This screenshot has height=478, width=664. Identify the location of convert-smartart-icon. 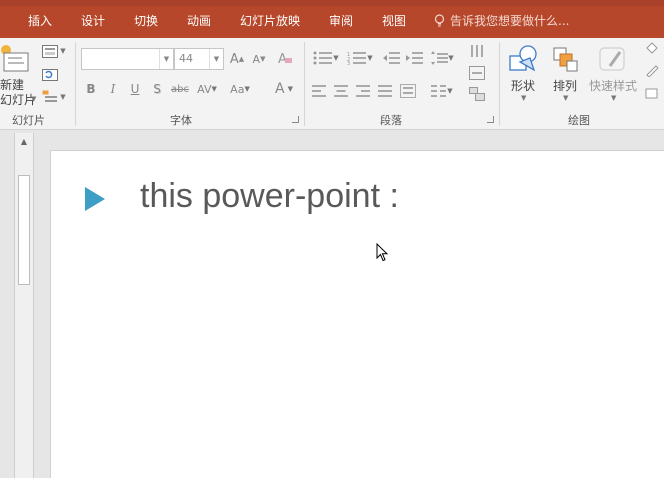
(477, 94).